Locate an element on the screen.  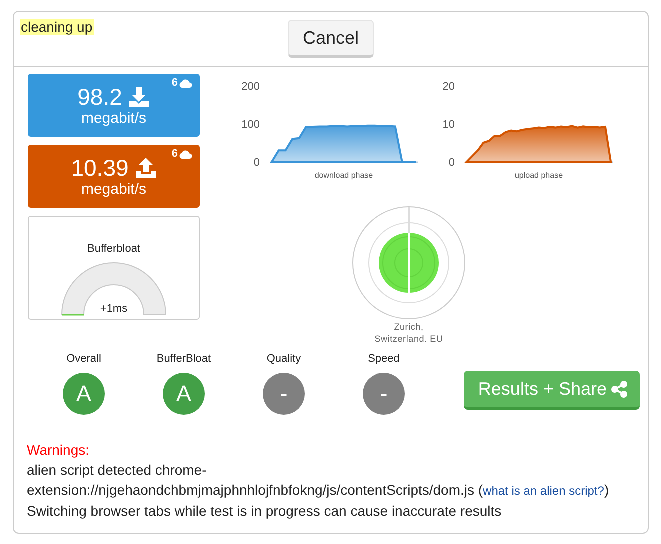
axis-tick-label: 20 is located at coordinates (448, 87).